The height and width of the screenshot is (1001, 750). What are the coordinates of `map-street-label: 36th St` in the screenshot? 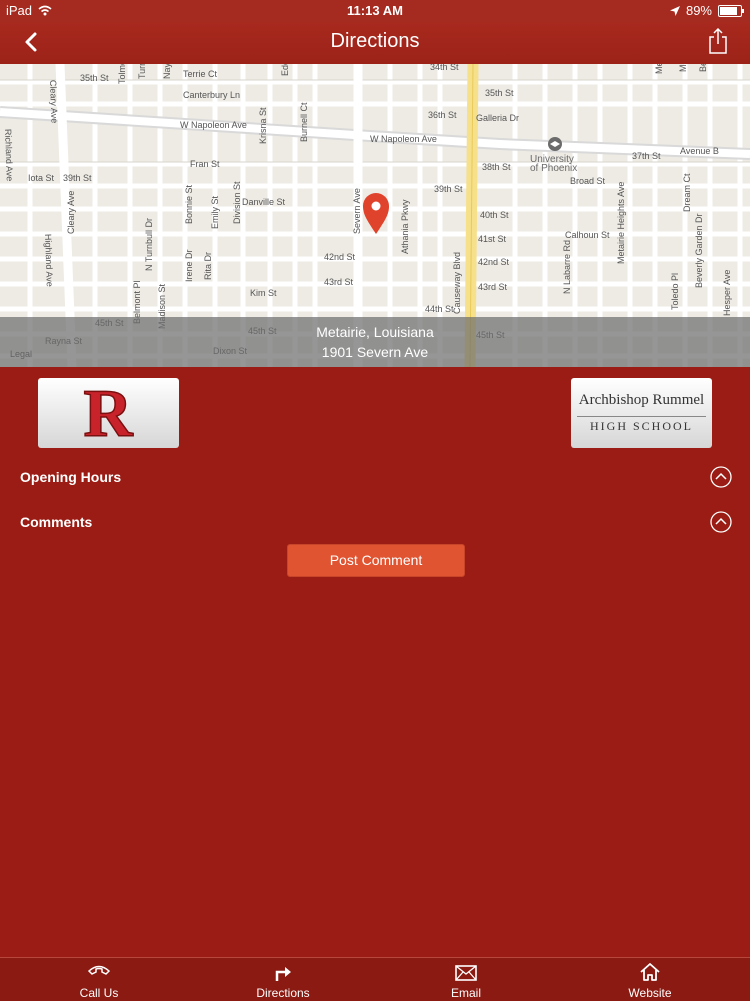 It's located at (442, 115).